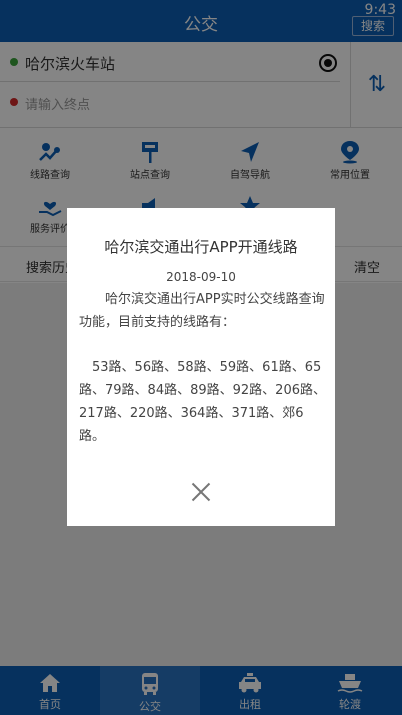  What do you see at coordinates (202, 311) in the screenshot?
I see `dialog-intro: 哈尔滨交通出行APP实时公交线路查询功能，目前支持的线路有：` at bounding box center [202, 311].